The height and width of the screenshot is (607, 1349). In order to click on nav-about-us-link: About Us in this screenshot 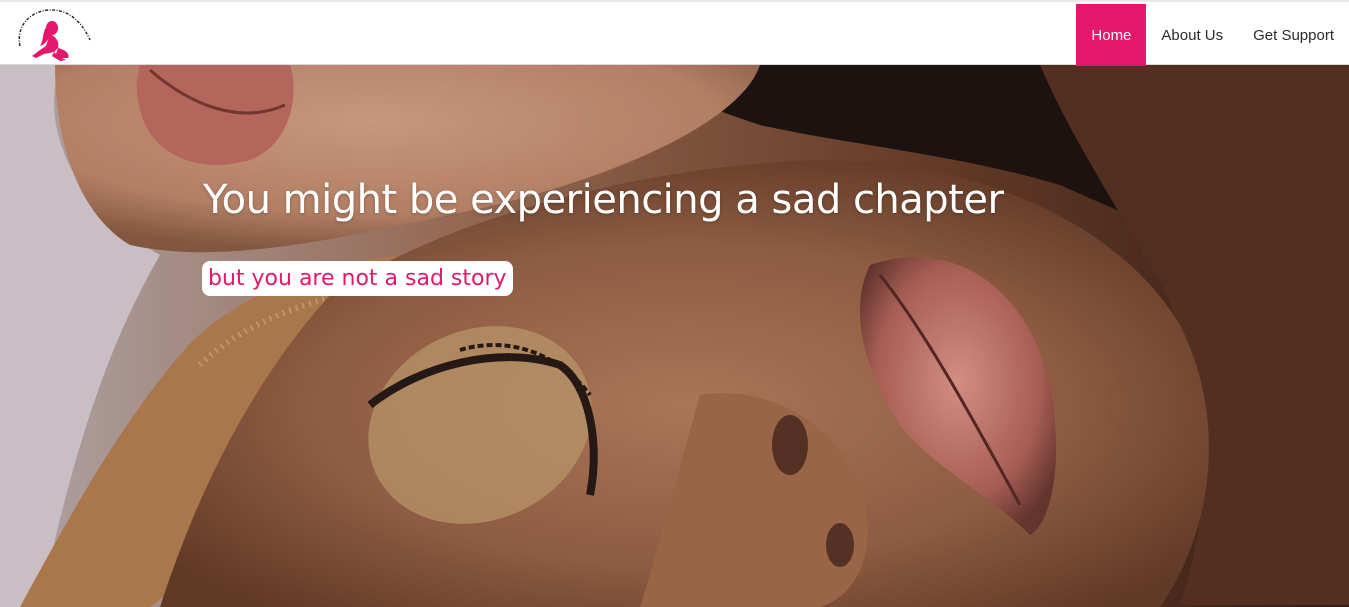, I will do `click(1192, 35)`.